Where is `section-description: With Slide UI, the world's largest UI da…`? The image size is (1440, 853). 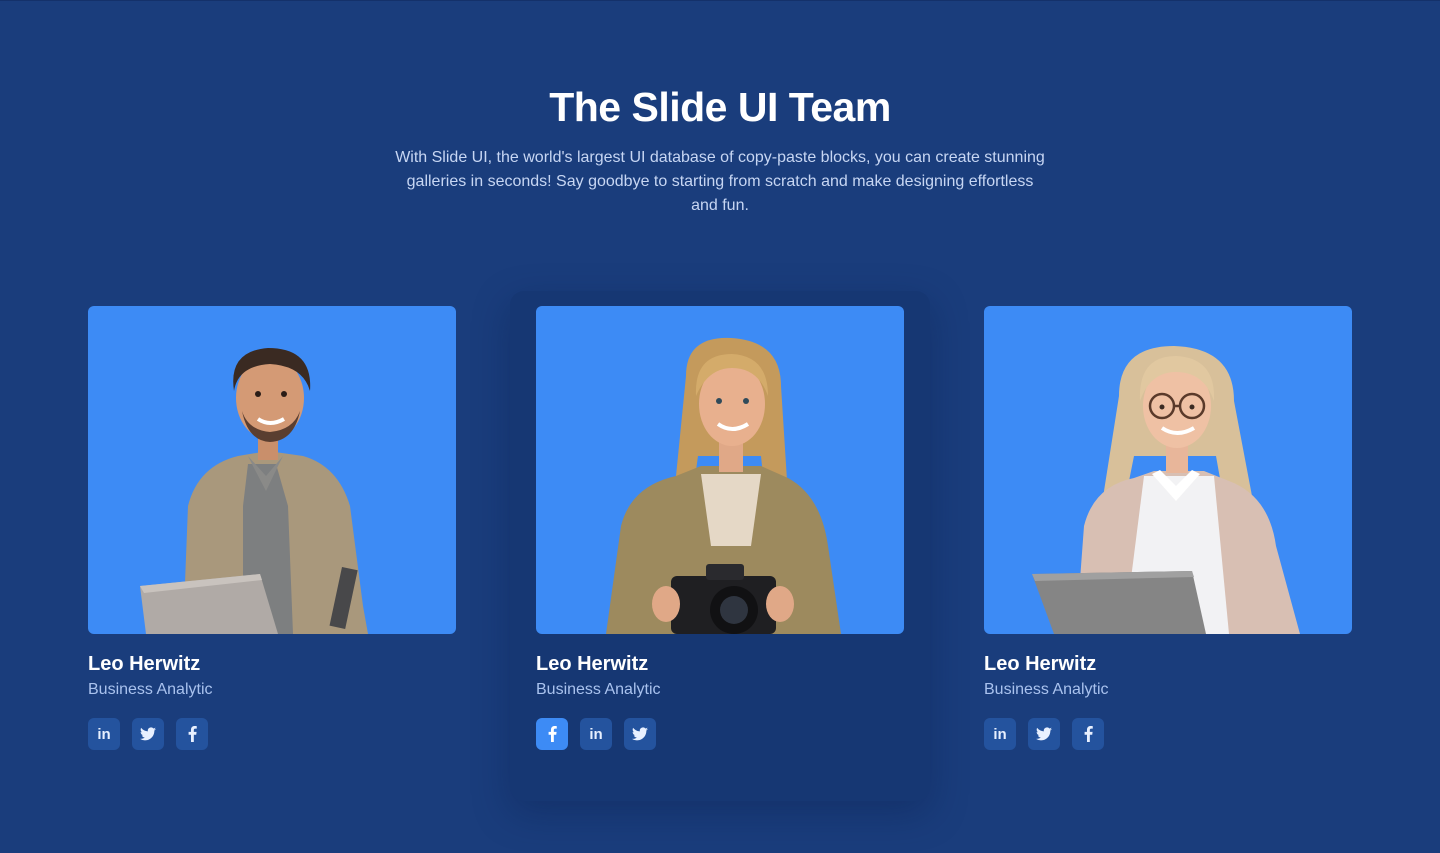
section-description: With Slide UI, the world's largest UI da… is located at coordinates (720, 181).